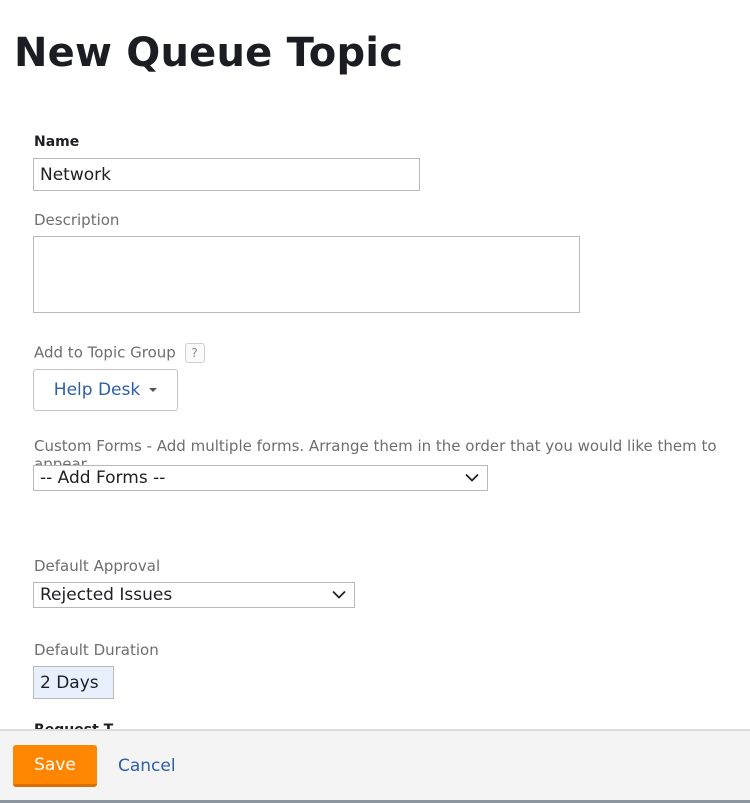 The height and width of the screenshot is (803, 750). What do you see at coordinates (226, 174) in the screenshot?
I see `name-input: Network` at bounding box center [226, 174].